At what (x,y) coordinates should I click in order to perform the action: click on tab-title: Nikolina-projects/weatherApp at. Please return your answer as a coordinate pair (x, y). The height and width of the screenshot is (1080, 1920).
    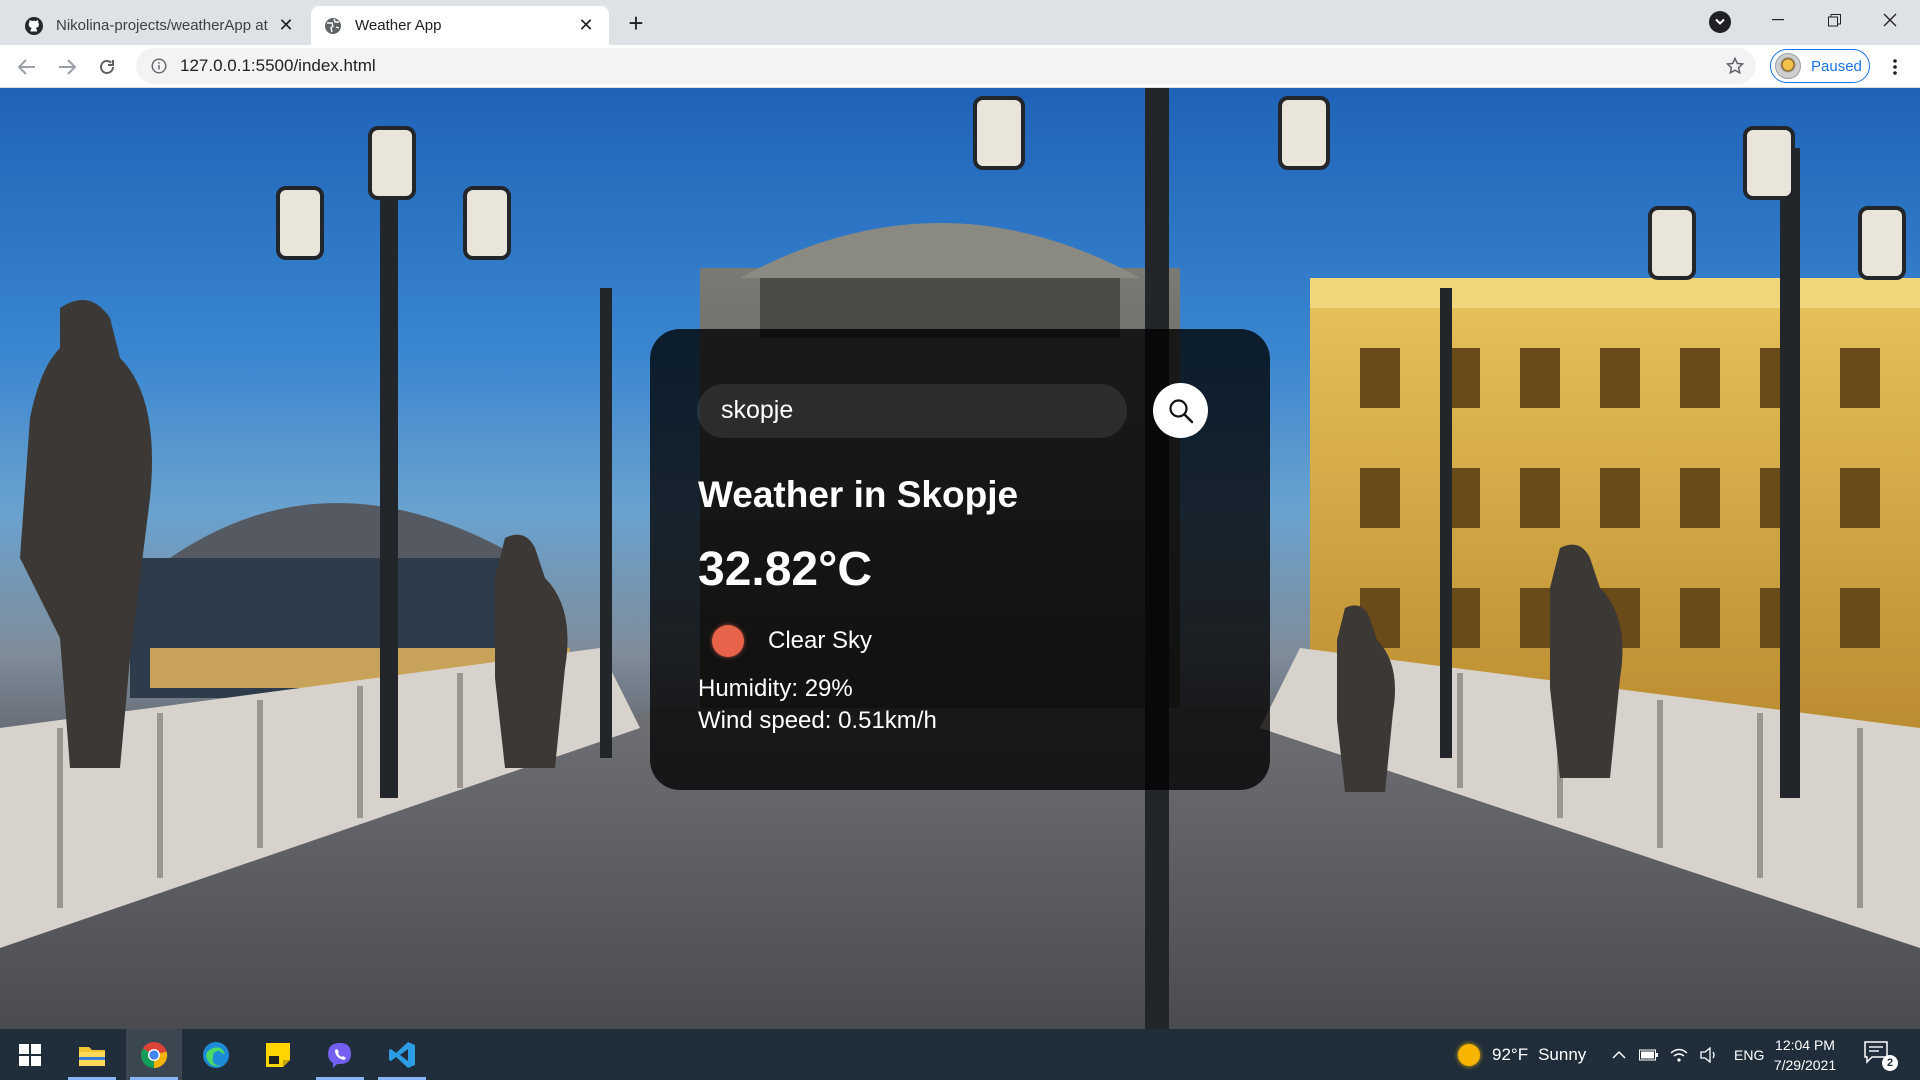
    Looking at the image, I should click on (162, 25).